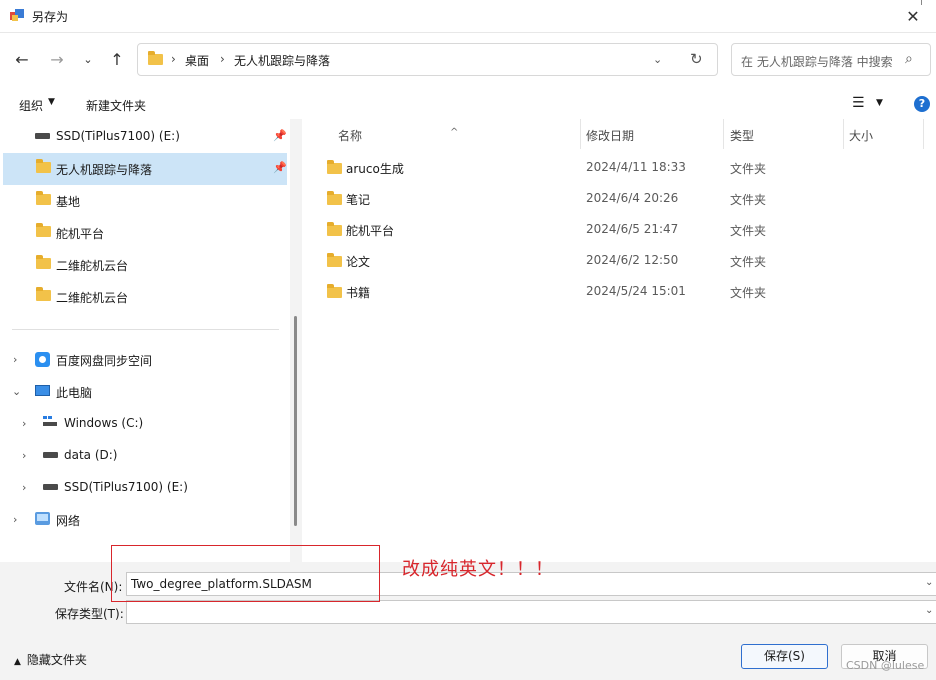 This screenshot has width=936, height=680. Describe the element at coordinates (126, 487) in the screenshot. I see `sidebar-item-label: SSD(TiPlus7100) (E:)` at that location.